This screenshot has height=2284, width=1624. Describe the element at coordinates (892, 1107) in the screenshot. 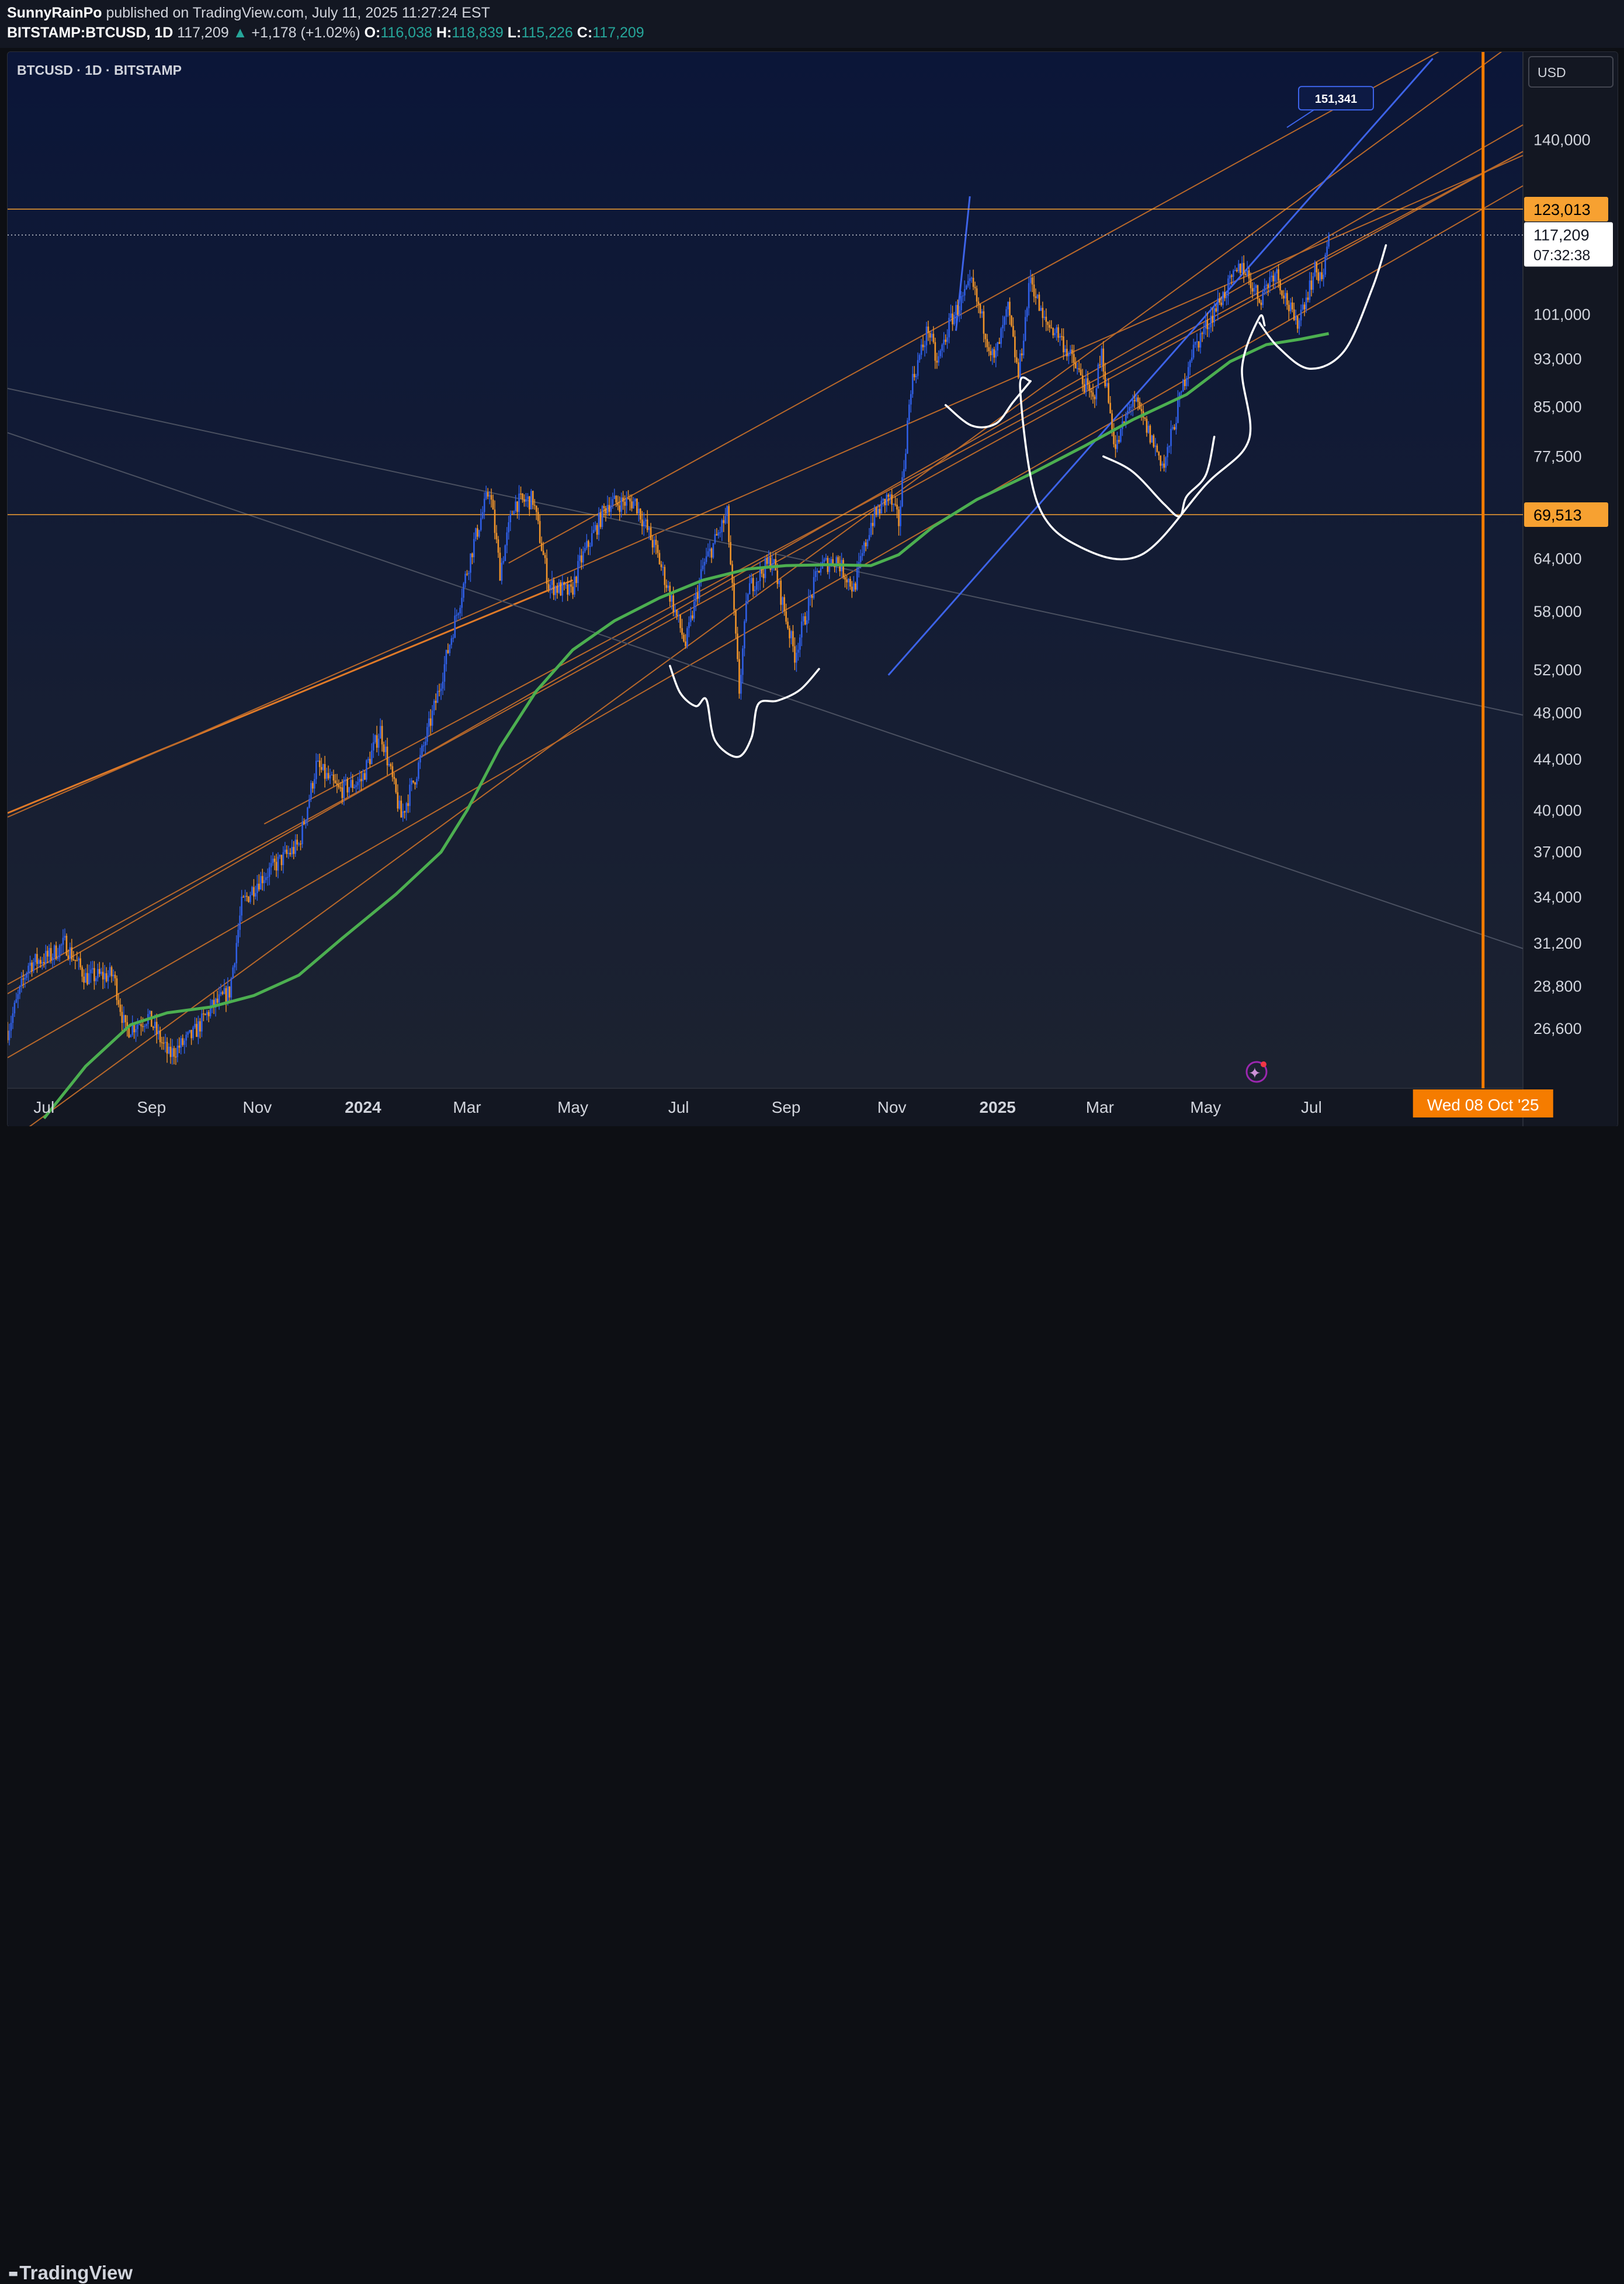

I see `time-tick-label: Nov` at that location.